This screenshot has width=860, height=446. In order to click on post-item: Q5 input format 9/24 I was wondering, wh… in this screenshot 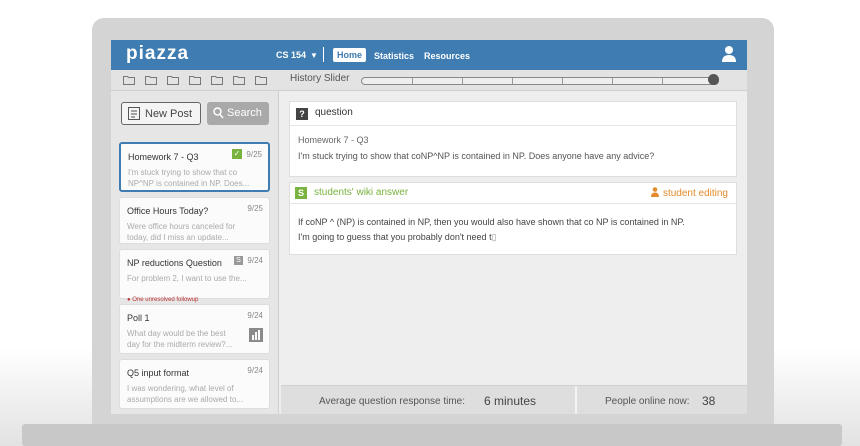, I will do `click(194, 384)`.